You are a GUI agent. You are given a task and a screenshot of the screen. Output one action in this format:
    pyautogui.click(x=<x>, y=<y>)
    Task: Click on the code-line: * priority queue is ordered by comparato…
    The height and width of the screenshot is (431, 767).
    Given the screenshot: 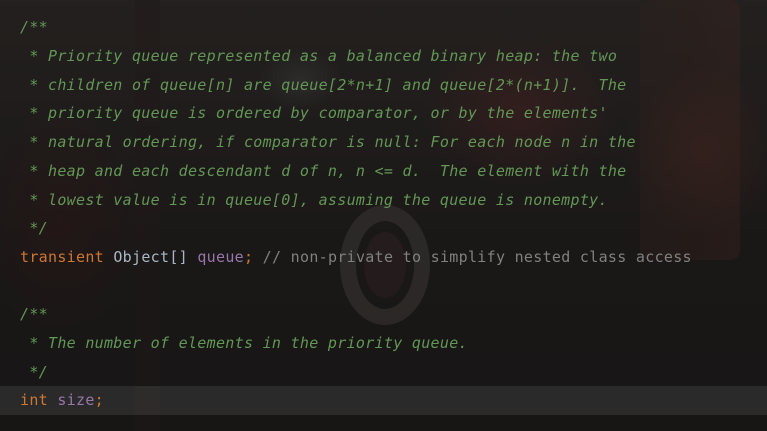 What is the action you would take?
    pyautogui.click(x=314, y=113)
    